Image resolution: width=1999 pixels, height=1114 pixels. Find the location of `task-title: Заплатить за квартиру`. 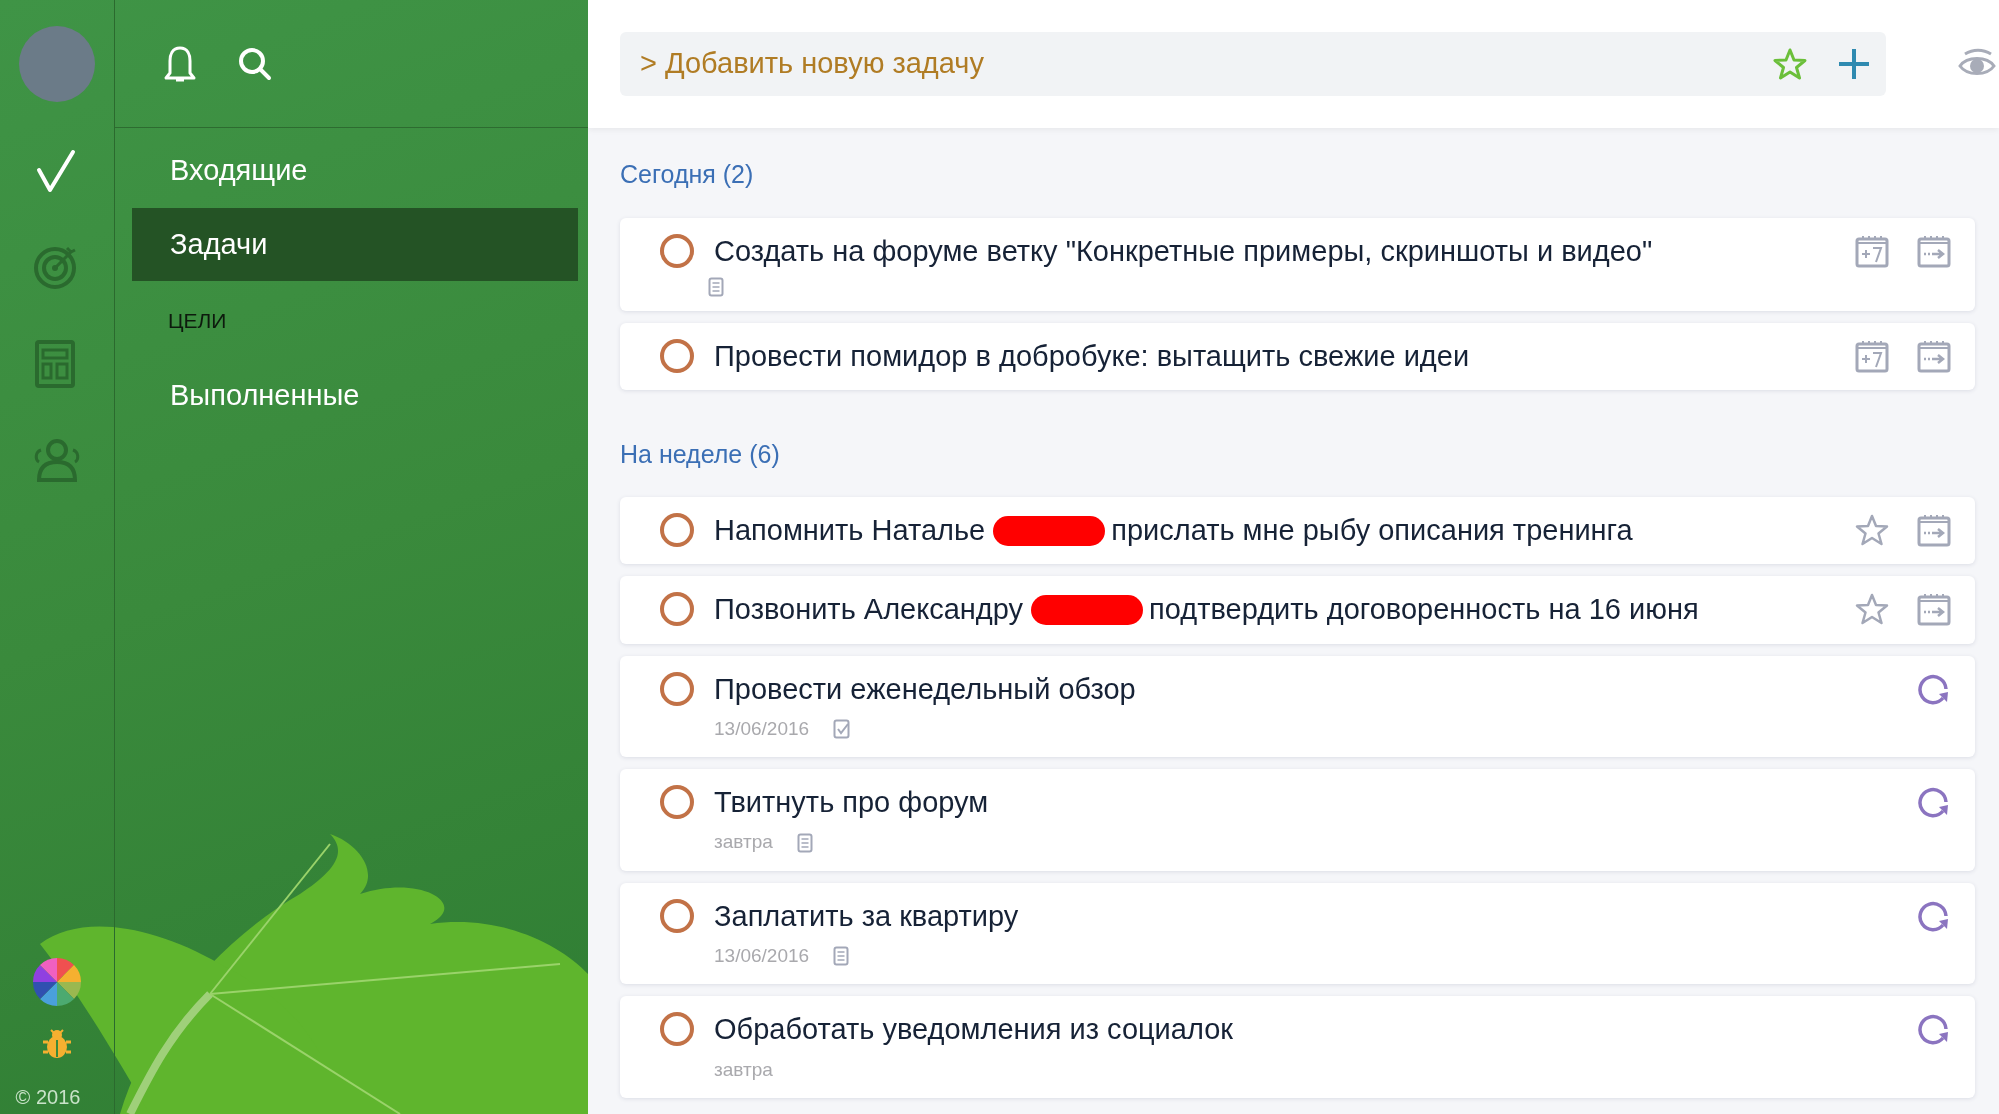

task-title: Заплатить за квартиру is located at coordinates (866, 916).